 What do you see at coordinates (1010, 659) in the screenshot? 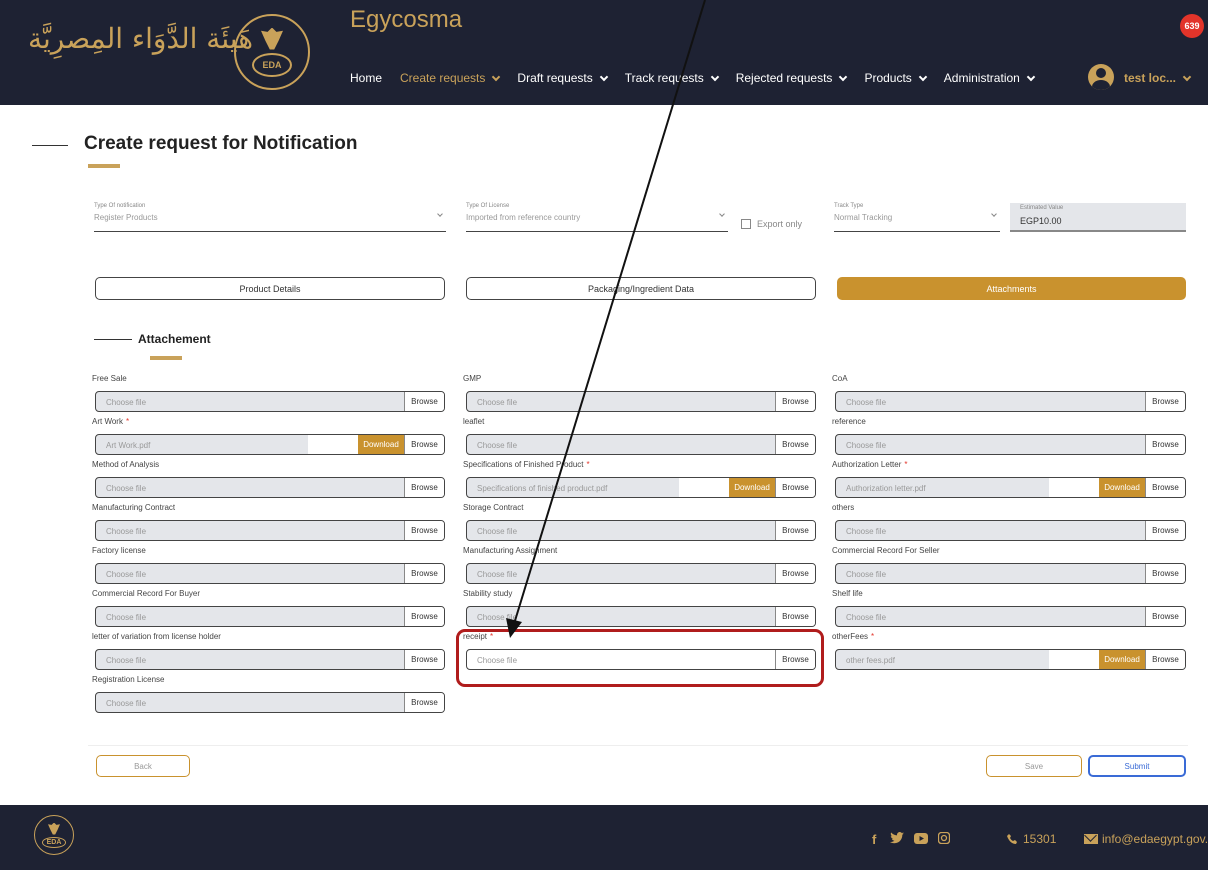
I see `file-input-otherfees: other fees.pdf Download Browse` at bounding box center [1010, 659].